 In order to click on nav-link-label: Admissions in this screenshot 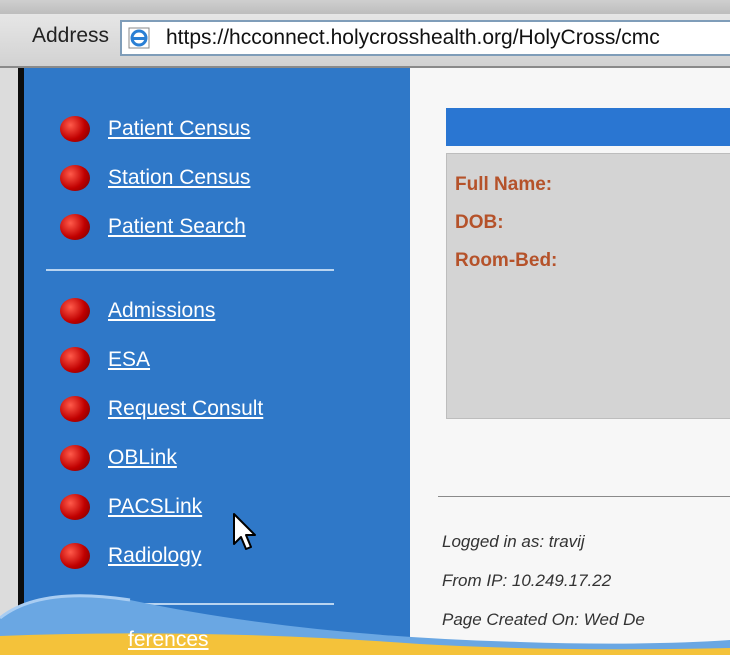, I will do `click(161, 311)`.